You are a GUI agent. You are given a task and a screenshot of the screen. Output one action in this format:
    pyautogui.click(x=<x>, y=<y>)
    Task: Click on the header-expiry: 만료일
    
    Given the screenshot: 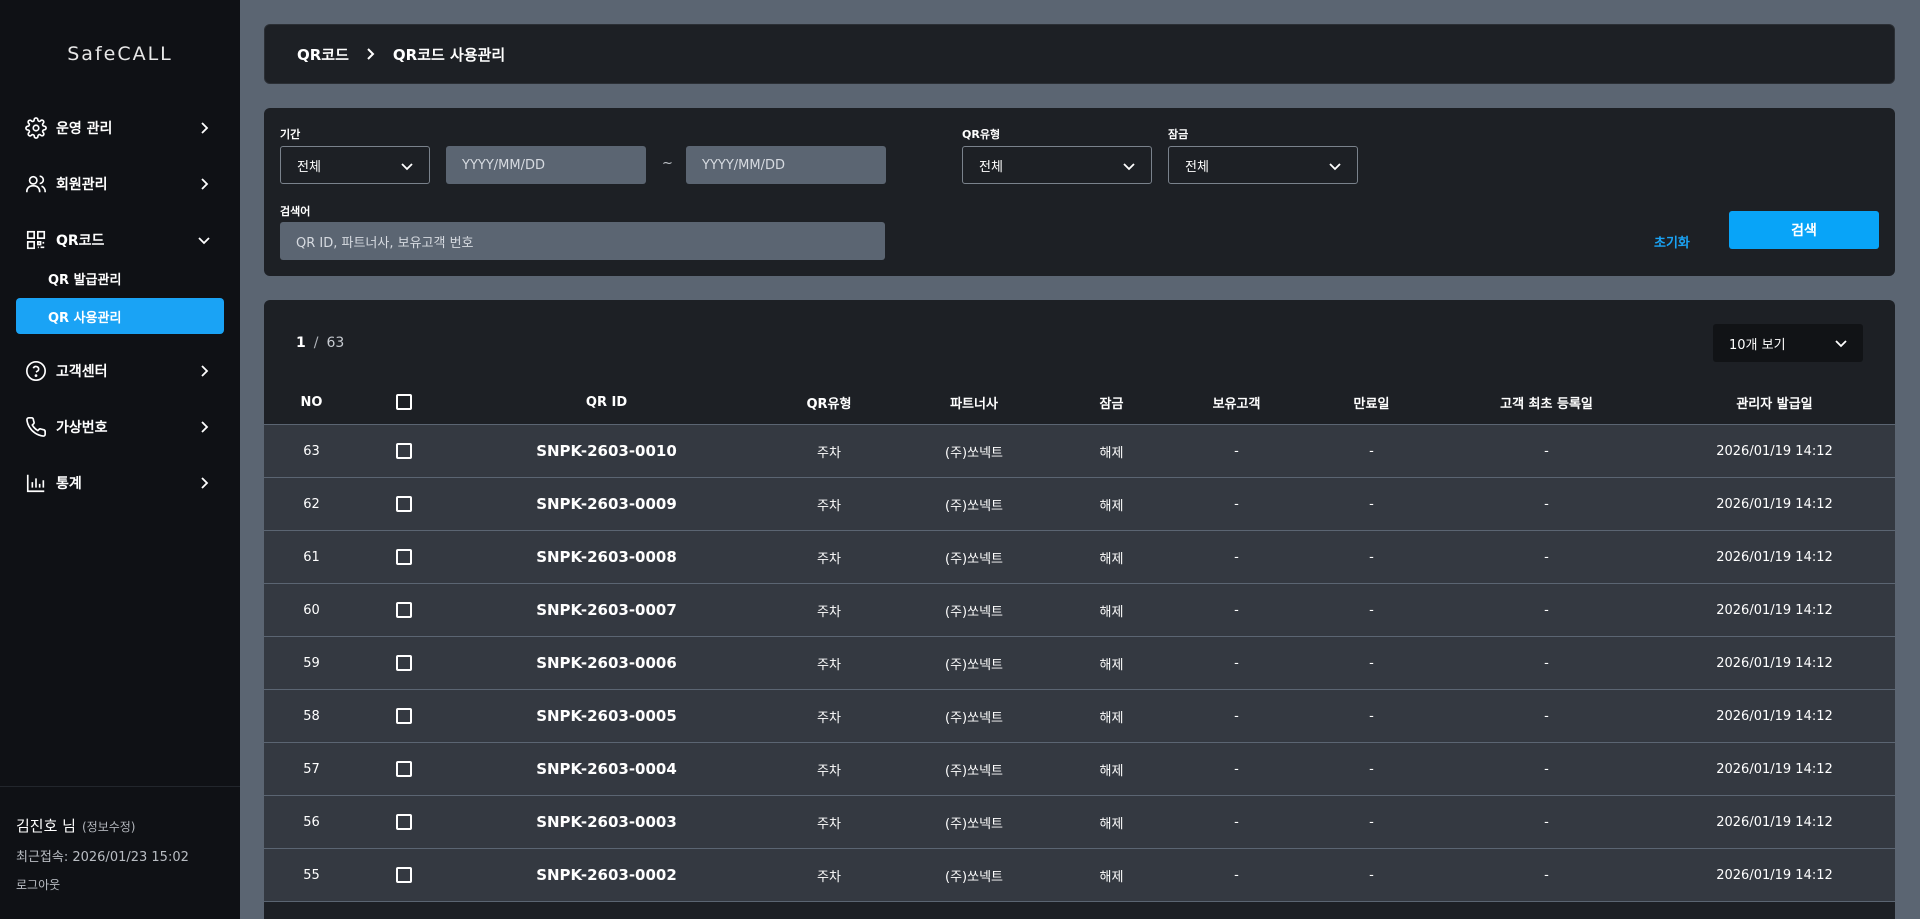 What is the action you would take?
    pyautogui.click(x=1371, y=402)
    